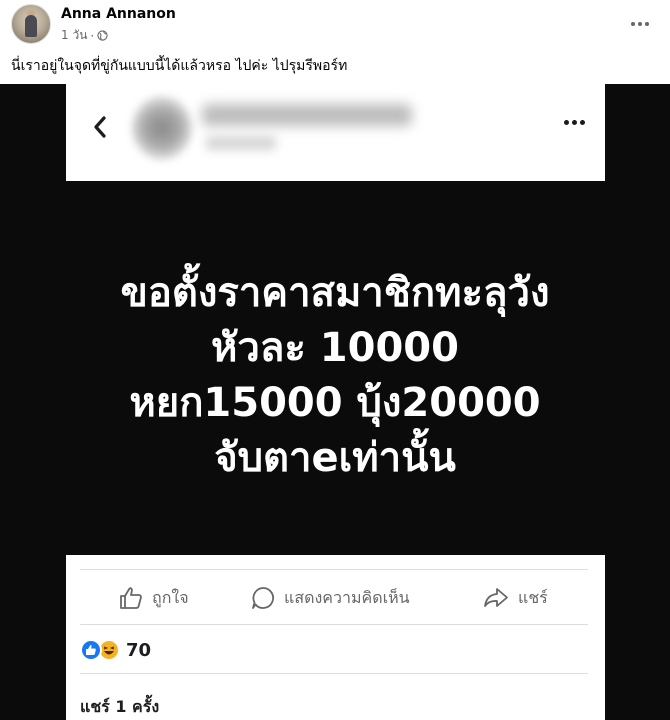  What do you see at coordinates (100, 127) in the screenshot?
I see `back-chevron-icon` at bounding box center [100, 127].